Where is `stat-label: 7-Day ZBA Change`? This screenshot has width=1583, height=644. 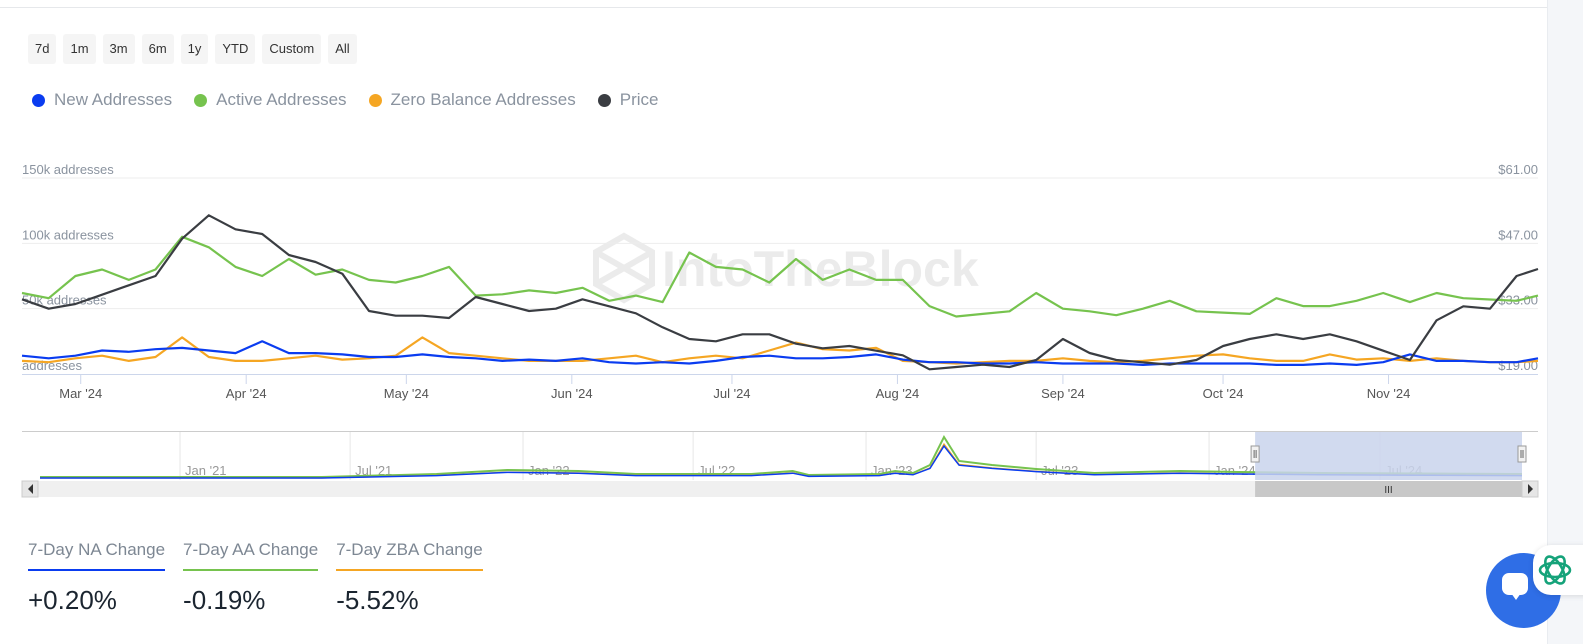
stat-label: 7-Day ZBA Change is located at coordinates (409, 555).